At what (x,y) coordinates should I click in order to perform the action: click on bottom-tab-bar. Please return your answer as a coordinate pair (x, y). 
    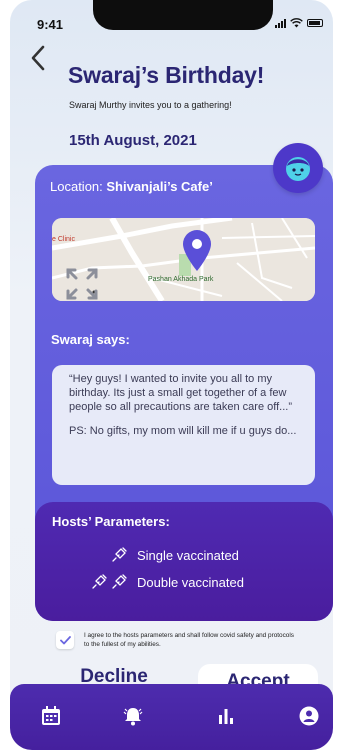
    Looking at the image, I should click on (171, 717).